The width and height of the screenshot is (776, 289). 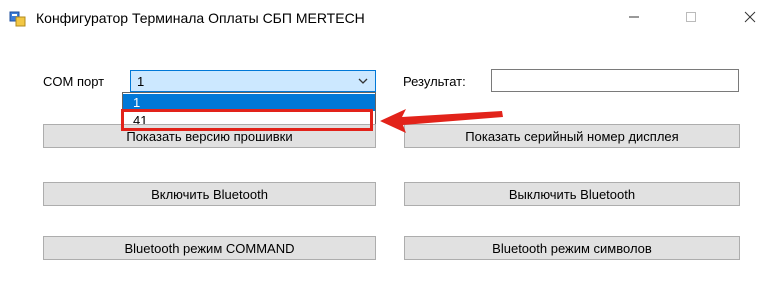 I want to click on close-icon, so click(x=750, y=17).